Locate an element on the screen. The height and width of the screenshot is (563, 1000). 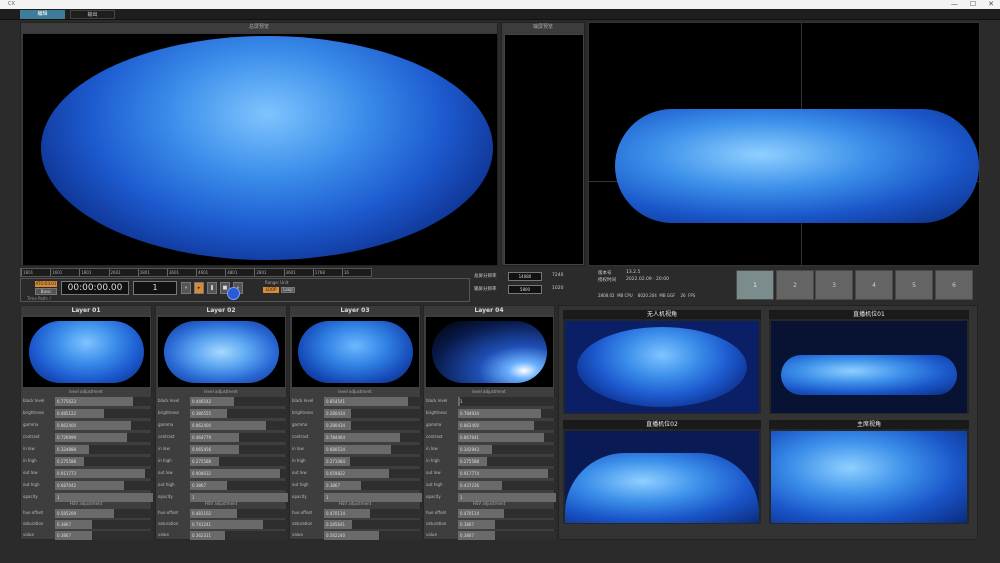
slider-track: 0.380555 is located at coordinates (239, 413).